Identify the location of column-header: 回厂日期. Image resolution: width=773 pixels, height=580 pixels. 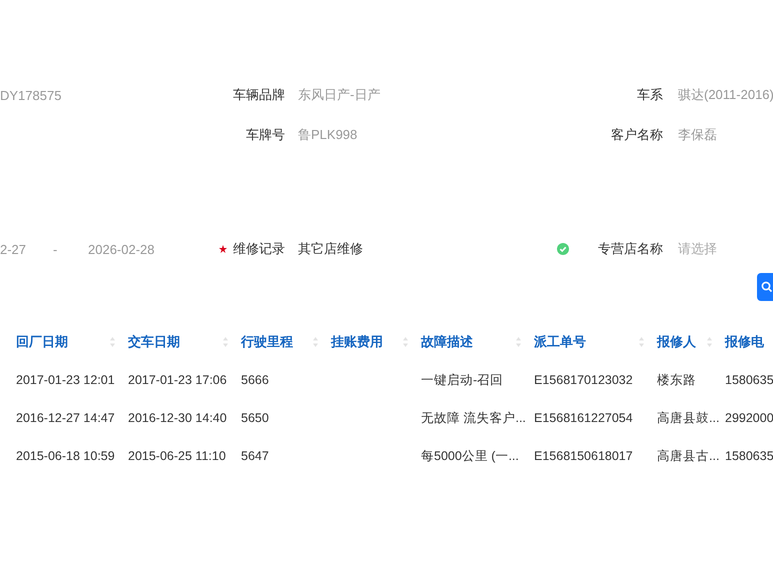
(42, 342).